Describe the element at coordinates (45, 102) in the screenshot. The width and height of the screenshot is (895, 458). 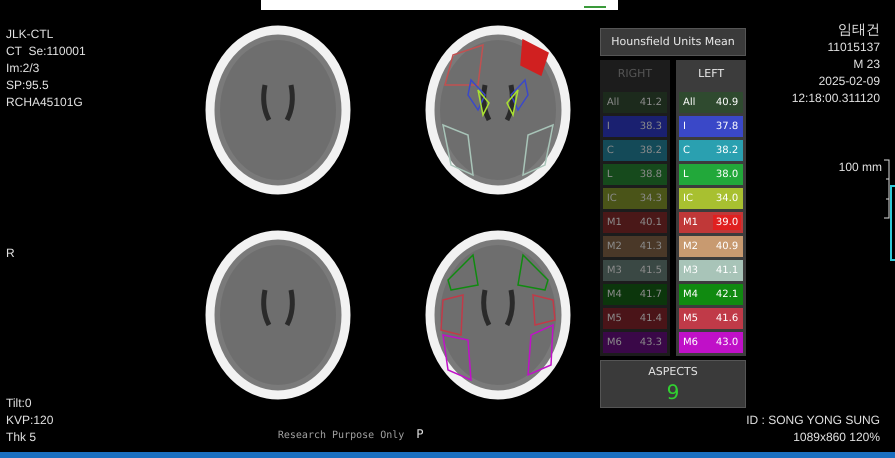
I see `patient-info-text: RCHA45101G` at that location.